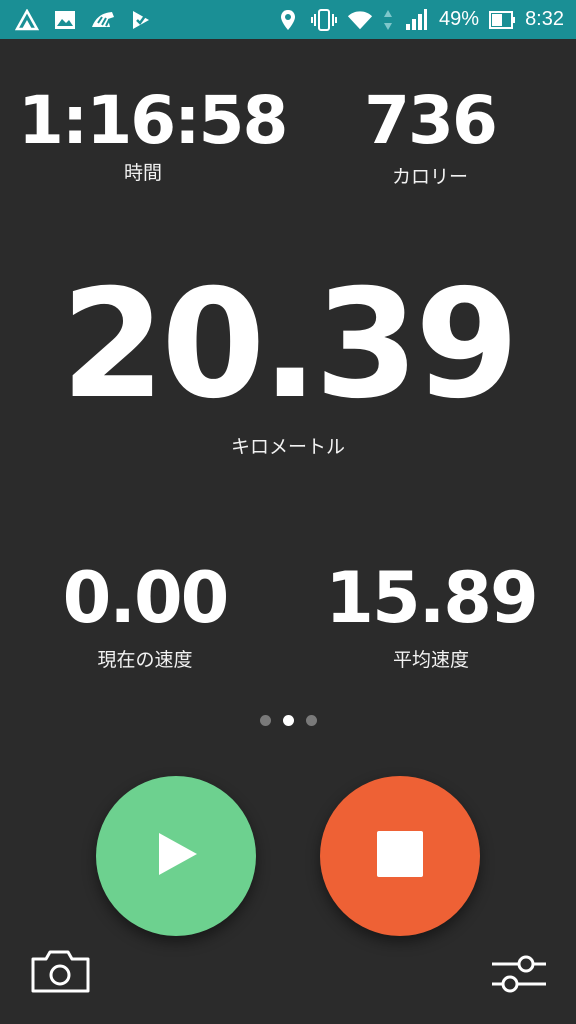 This screenshot has width=576, height=1024. I want to click on play-icon, so click(176, 856).